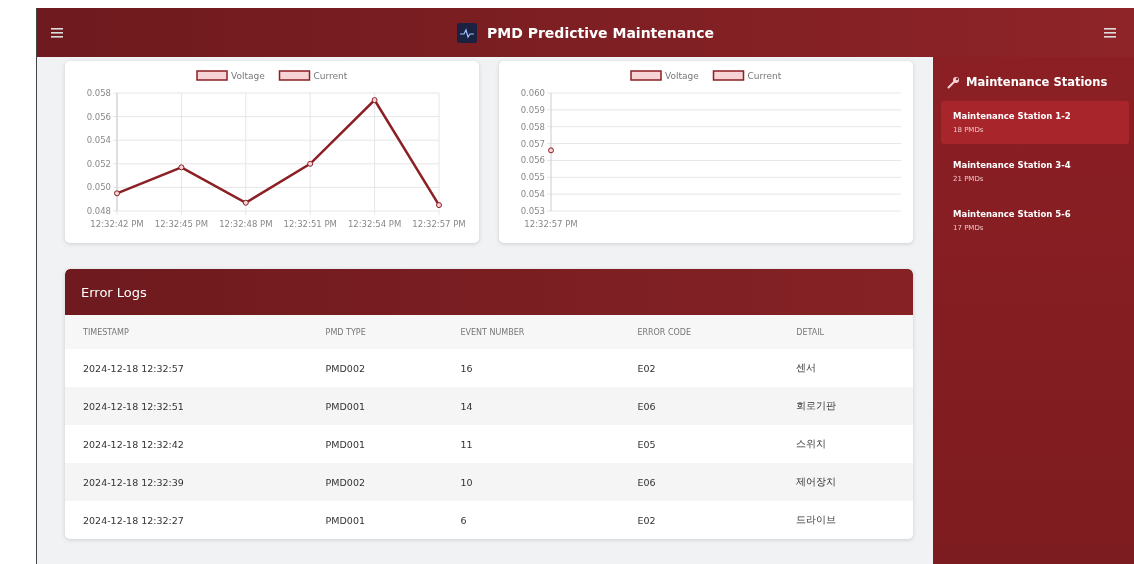 The image size is (1134, 564). I want to click on axis-label: 12:32:51 PM, so click(310, 224).